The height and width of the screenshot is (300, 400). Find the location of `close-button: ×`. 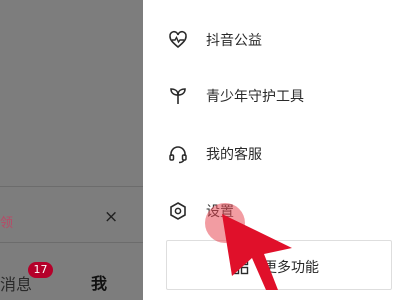

close-button: × is located at coordinates (111, 217).